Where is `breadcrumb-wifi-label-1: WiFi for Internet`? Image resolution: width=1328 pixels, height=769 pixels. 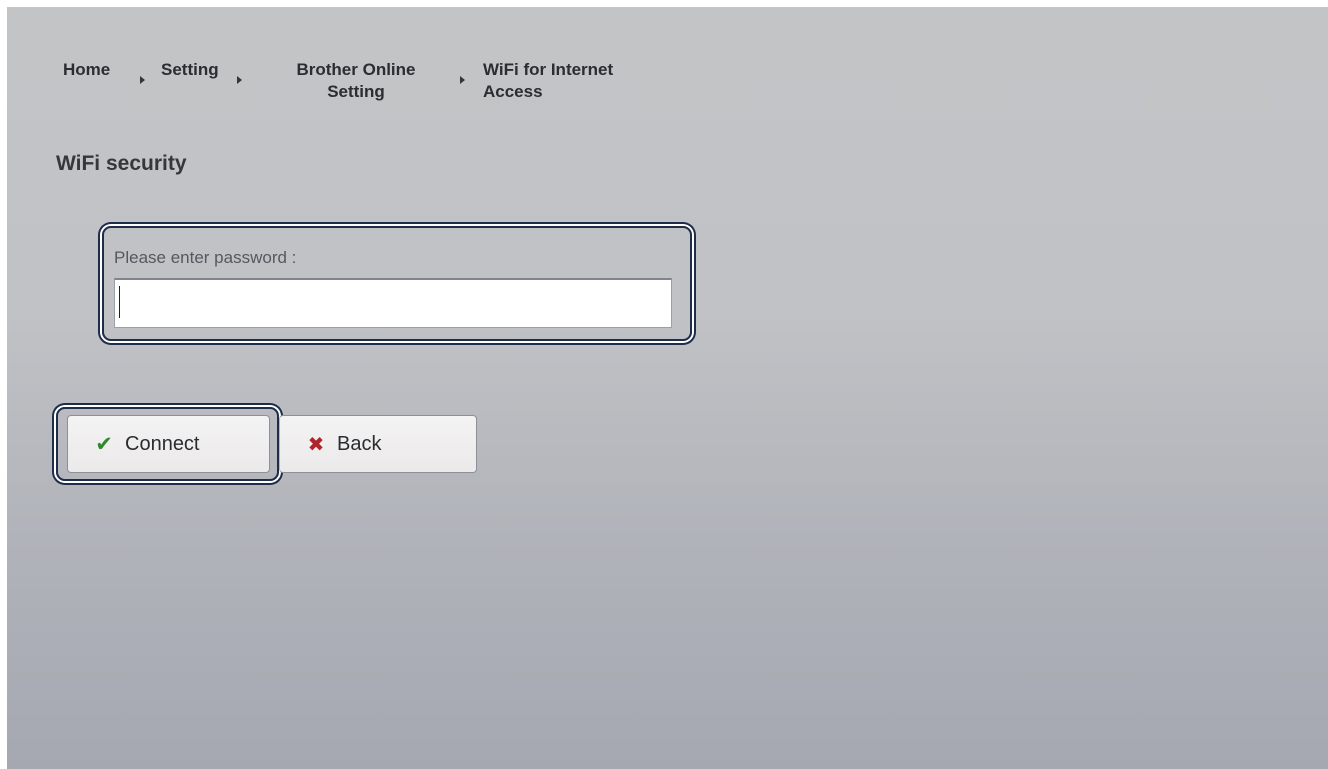
breadcrumb-wifi-label-1: WiFi for Internet is located at coordinates (548, 69).